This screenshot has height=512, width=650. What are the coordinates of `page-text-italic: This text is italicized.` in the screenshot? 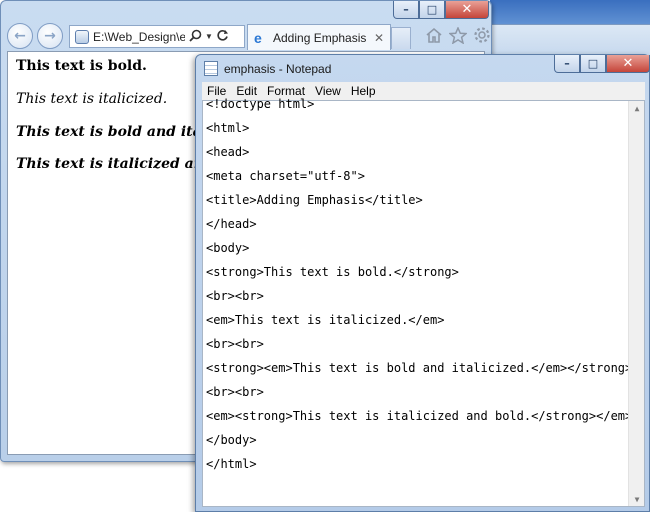 It's located at (92, 99).